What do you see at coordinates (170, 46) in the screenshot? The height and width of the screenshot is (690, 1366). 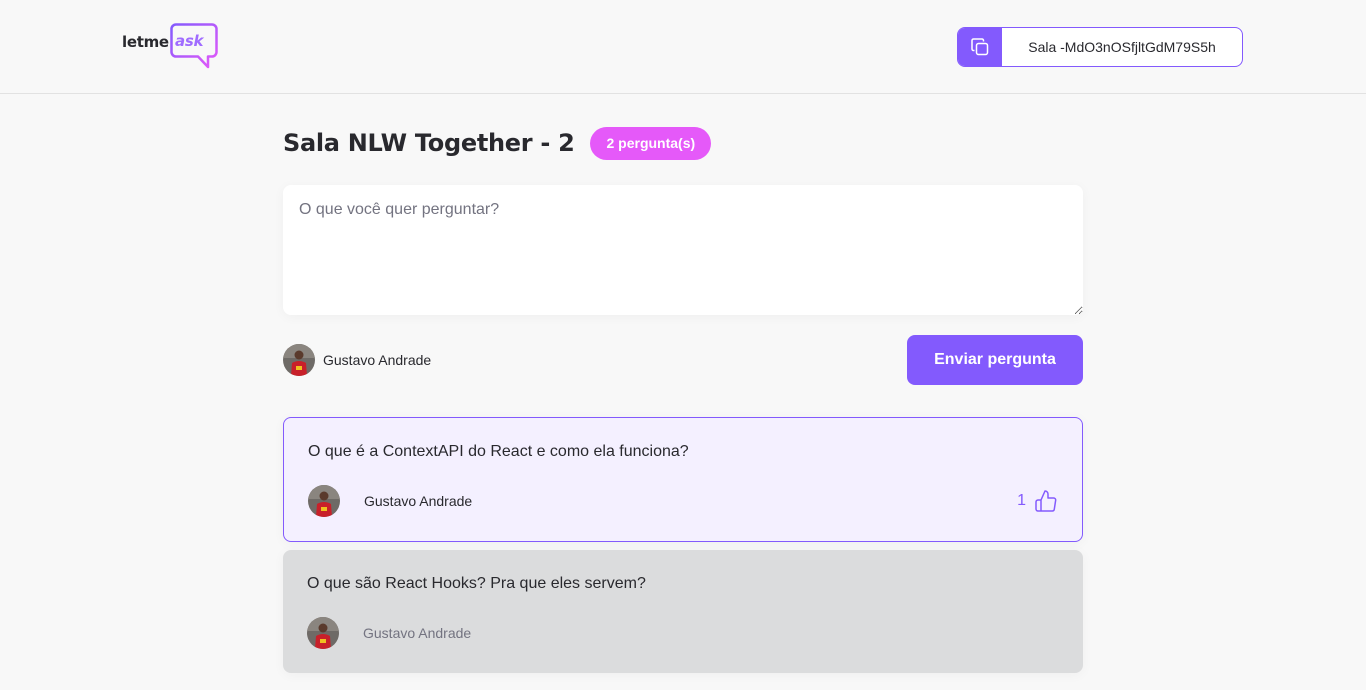 I see `letmeask-logo: letme ask` at bounding box center [170, 46].